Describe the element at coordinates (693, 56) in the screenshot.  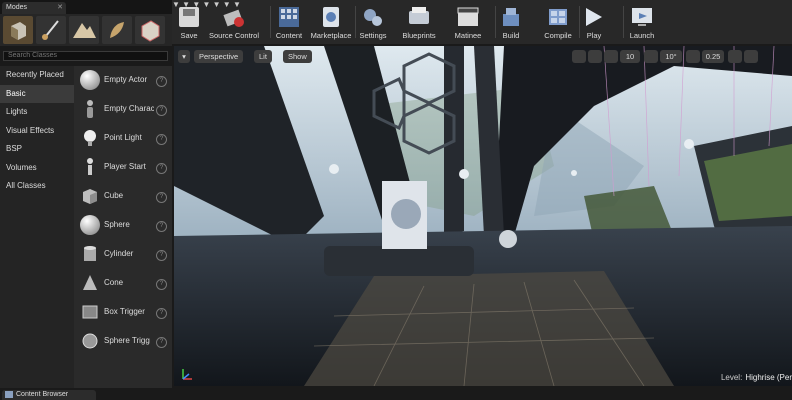
I see `scale-snap-icon` at that location.